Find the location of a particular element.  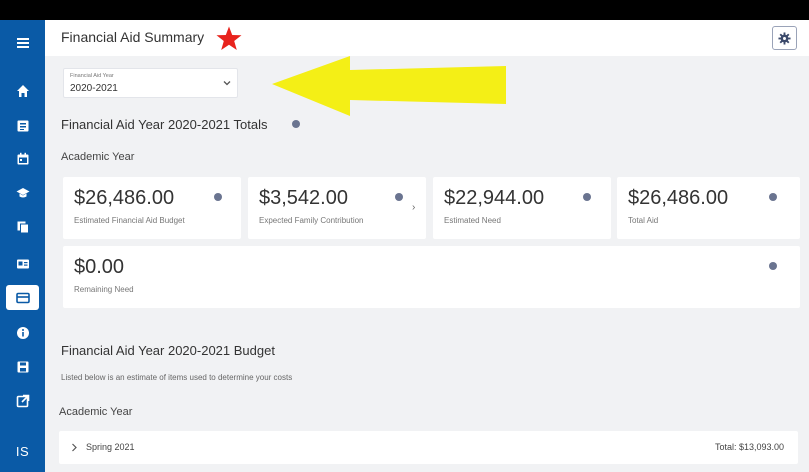

financial-aid-icon is located at coordinates (22, 297).